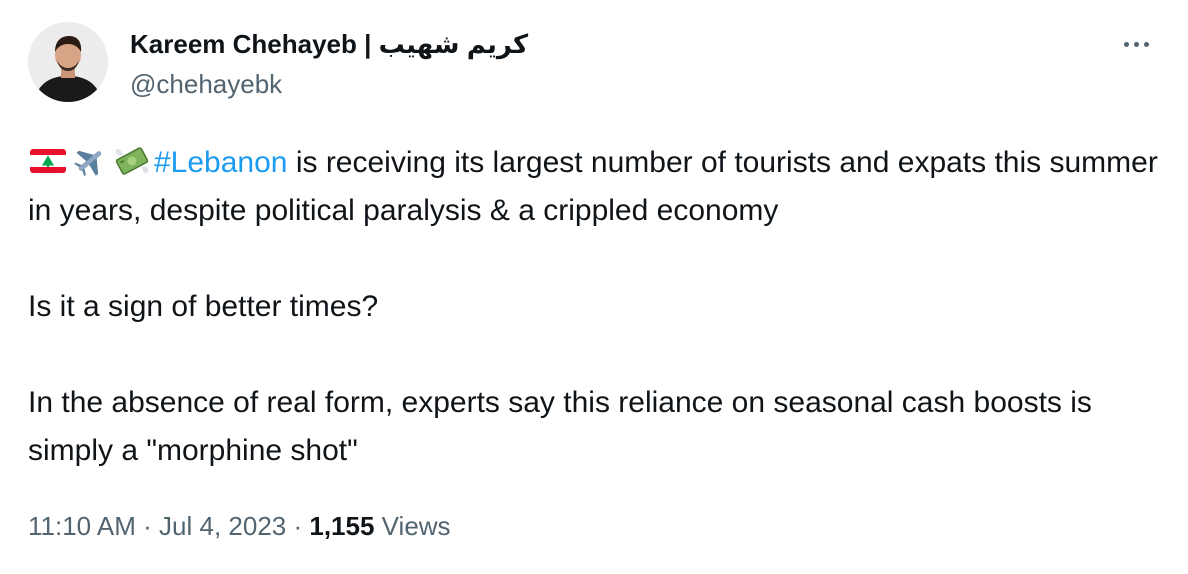 The image size is (1188, 574). What do you see at coordinates (220, 162) in the screenshot?
I see `hashtag-link: #Lebanon` at bounding box center [220, 162].